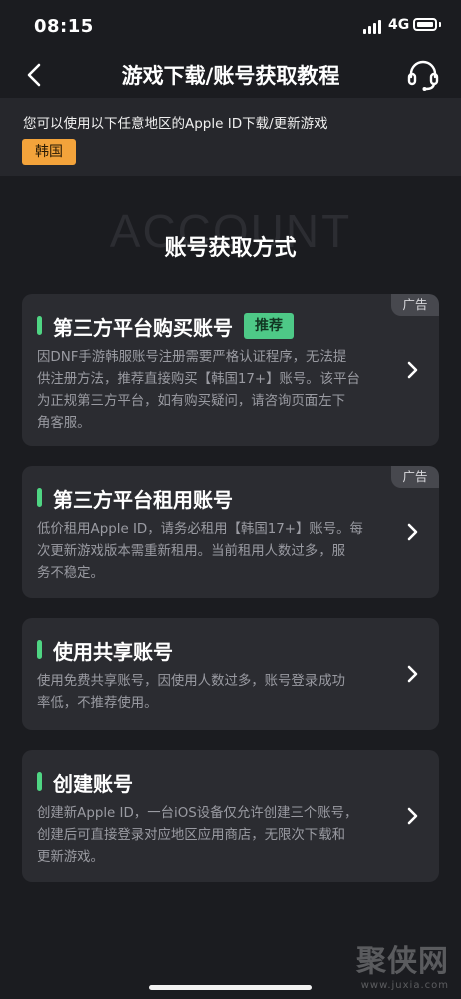 This screenshot has height=999, width=461. What do you see at coordinates (230, 137) in the screenshot?
I see `region-notice: 您可以使用以下任意地区的Apple ID下载/更新游戏 韩国` at bounding box center [230, 137].